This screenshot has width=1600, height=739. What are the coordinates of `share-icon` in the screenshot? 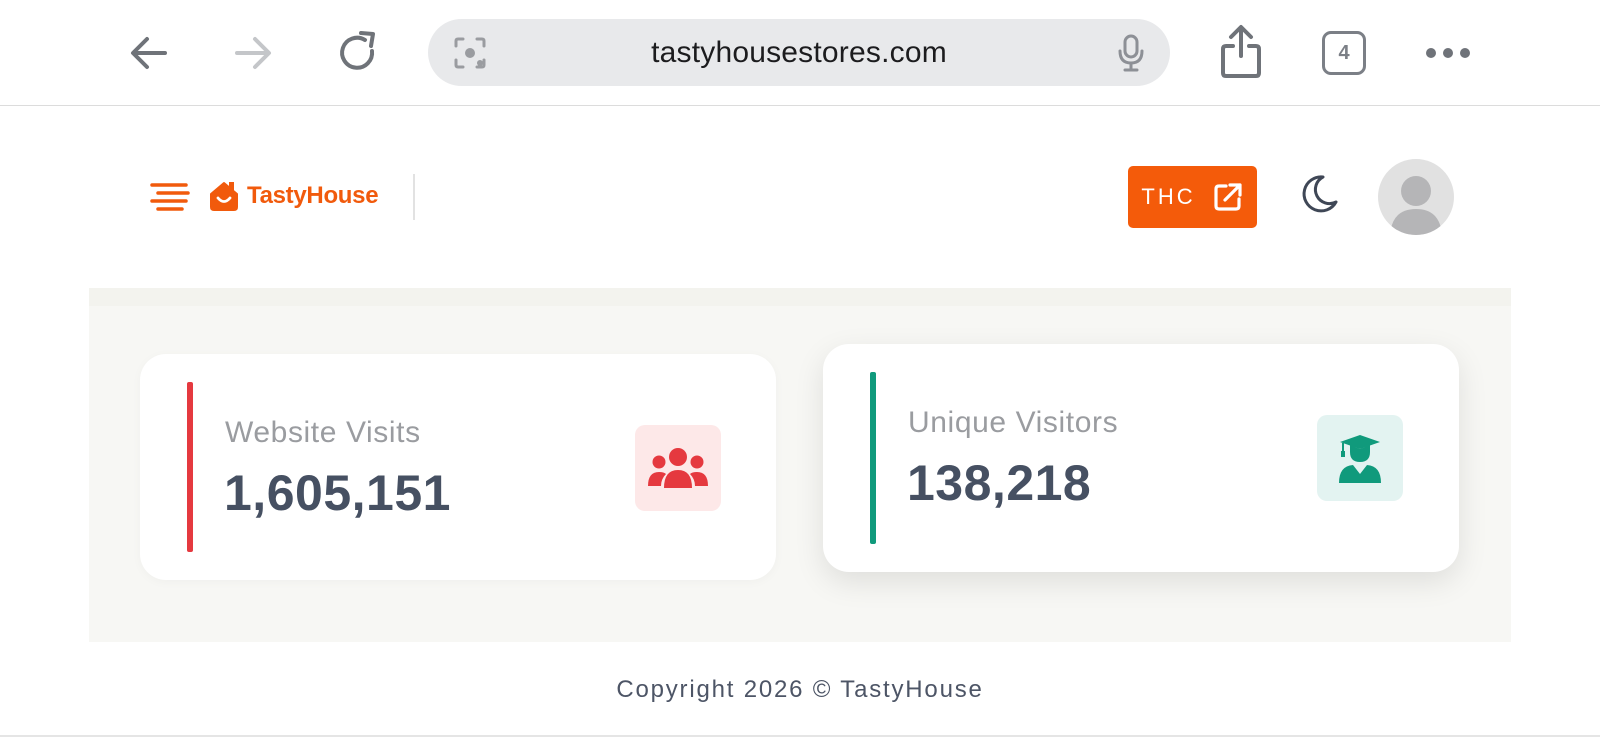 It's located at (1241, 51).